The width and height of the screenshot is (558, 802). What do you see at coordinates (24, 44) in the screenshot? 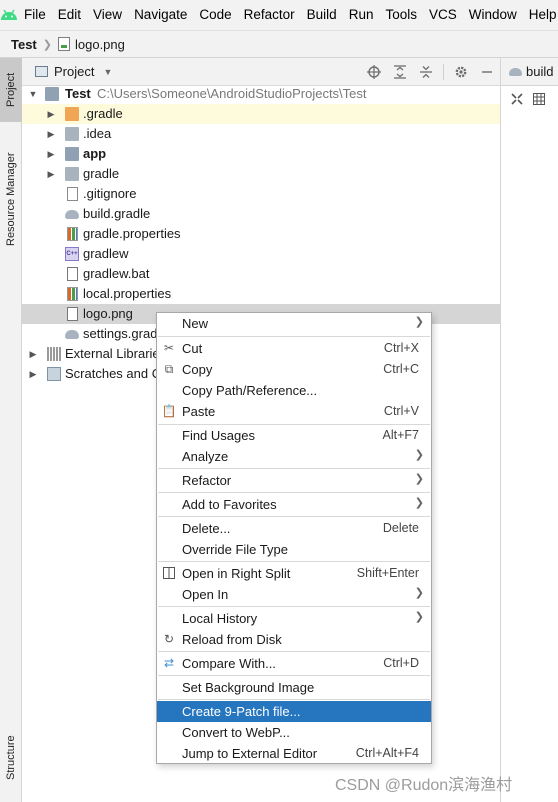
I see `breadcrumb-project: Test` at bounding box center [24, 44].